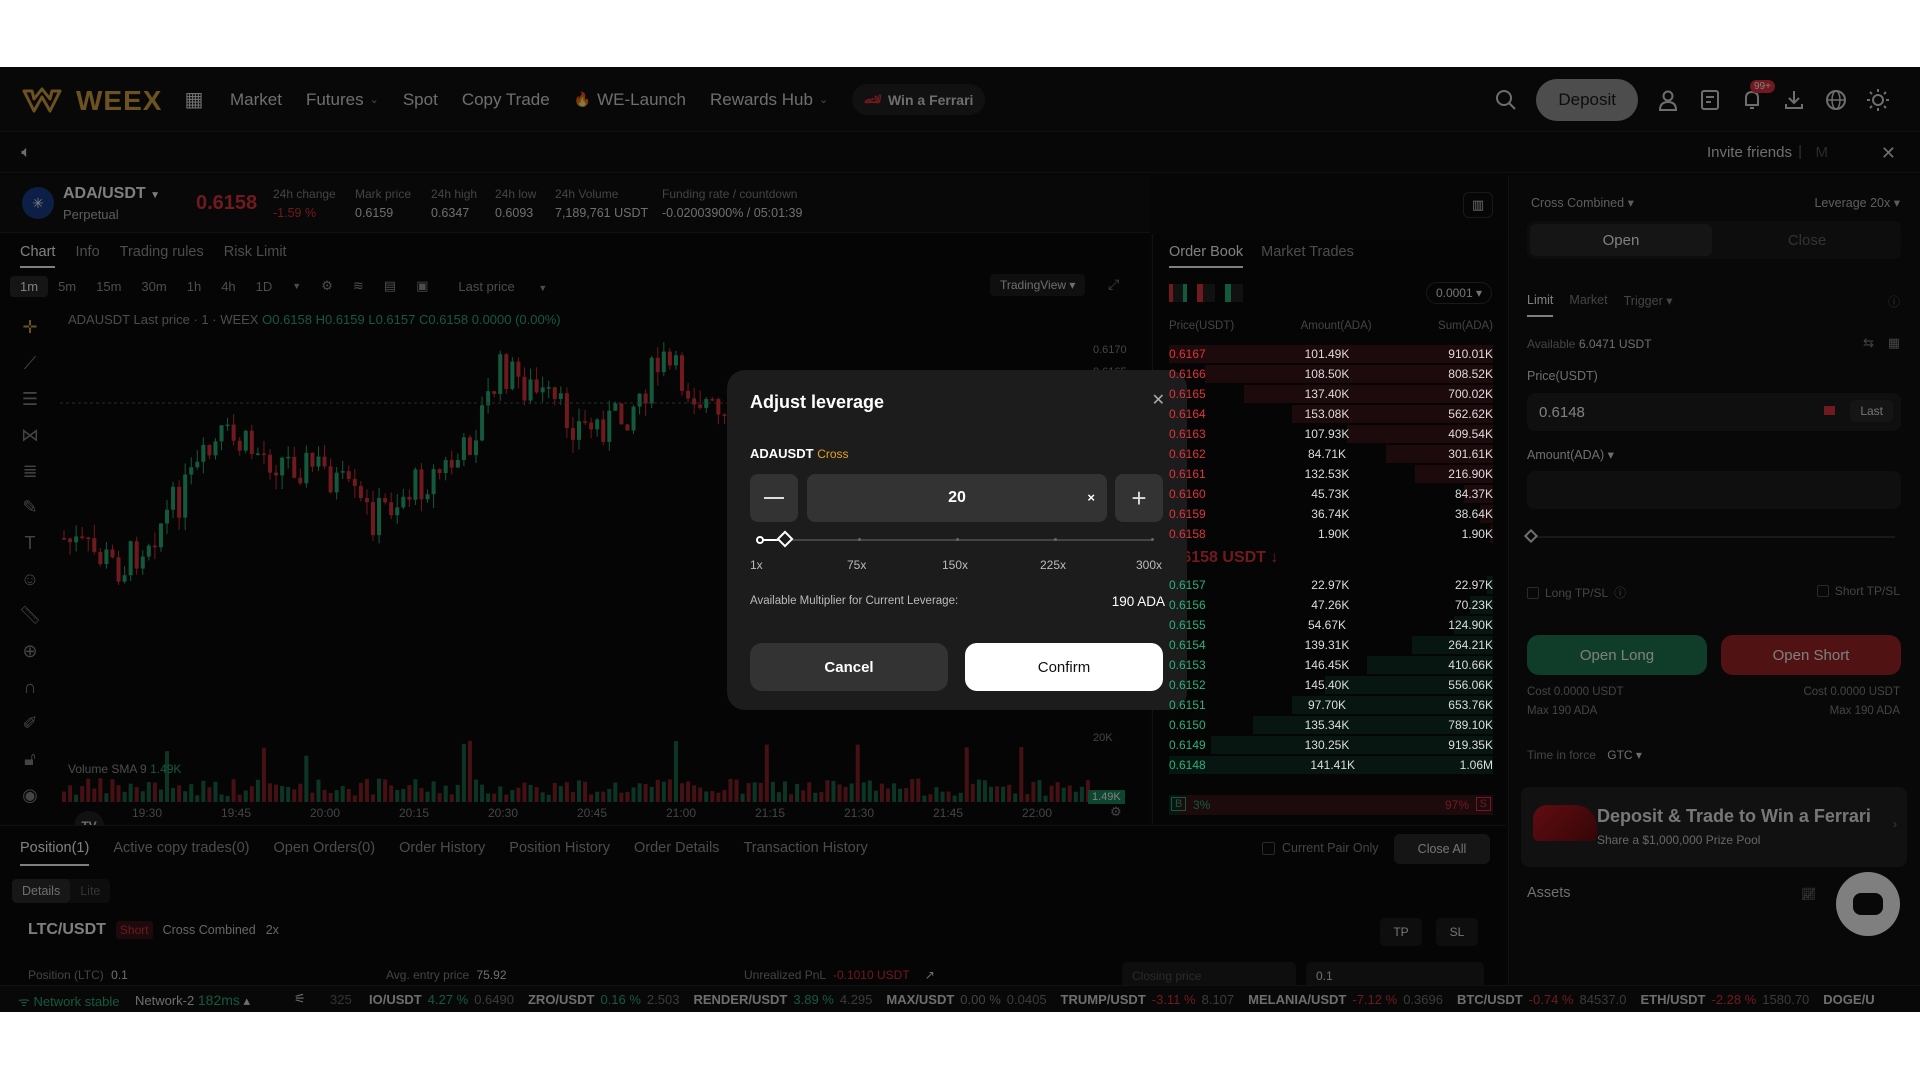 The height and width of the screenshot is (1080, 1920). What do you see at coordinates (1327, 394) in the screenshot?
I see `orderbook-amount: 137.40K` at bounding box center [1327, 394].